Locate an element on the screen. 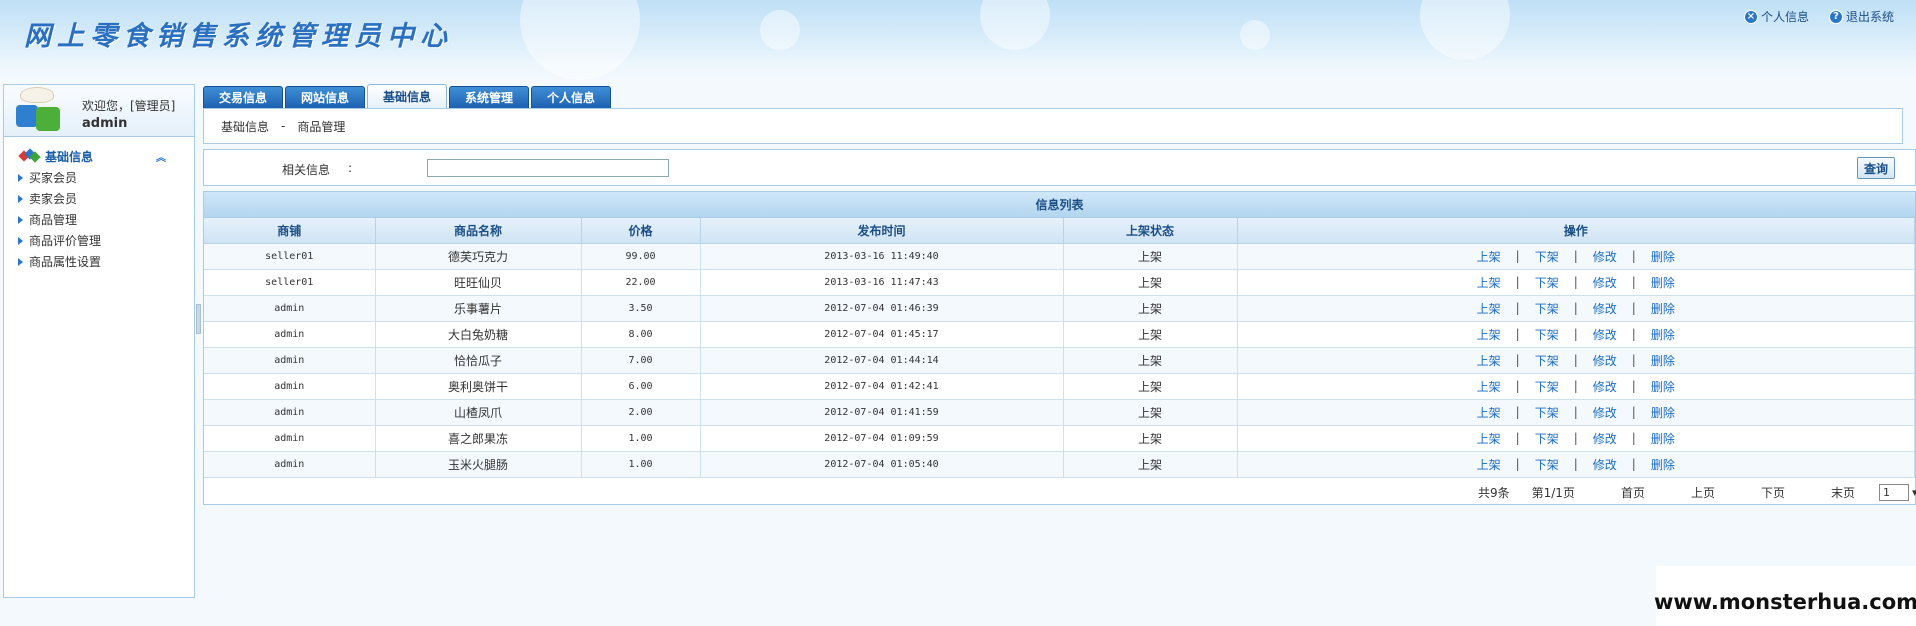 The image size is (1916, 626). column-header-publish-time: 发布时间 is located at coordinates (882, 231).